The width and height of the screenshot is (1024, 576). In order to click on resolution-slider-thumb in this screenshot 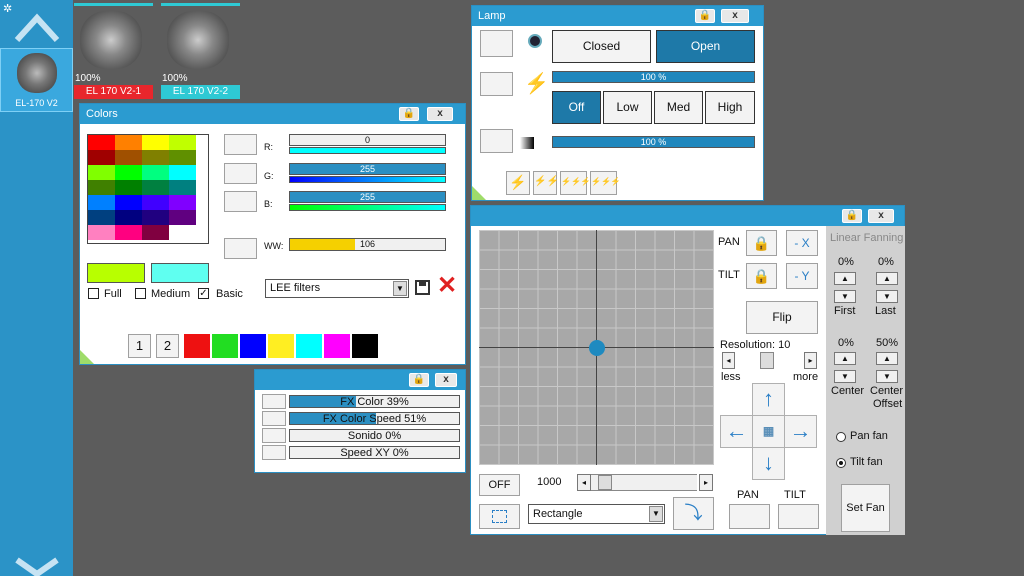, I will do `click(767, 360)`.